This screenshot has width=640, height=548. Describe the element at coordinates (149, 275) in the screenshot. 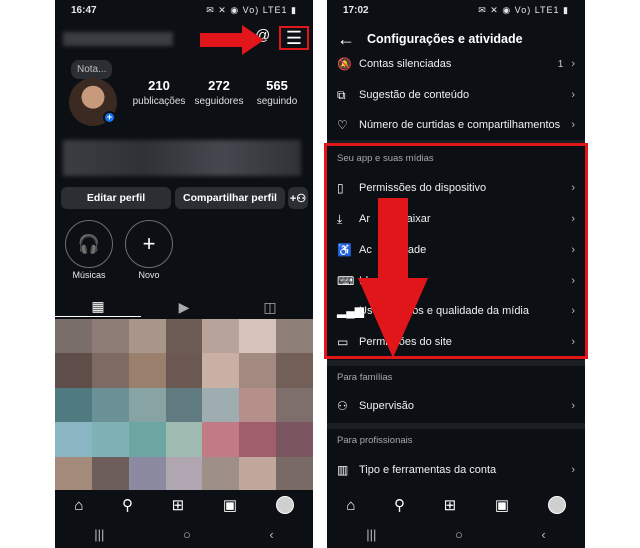

I see `highlight-label-new: Novo` at that location.